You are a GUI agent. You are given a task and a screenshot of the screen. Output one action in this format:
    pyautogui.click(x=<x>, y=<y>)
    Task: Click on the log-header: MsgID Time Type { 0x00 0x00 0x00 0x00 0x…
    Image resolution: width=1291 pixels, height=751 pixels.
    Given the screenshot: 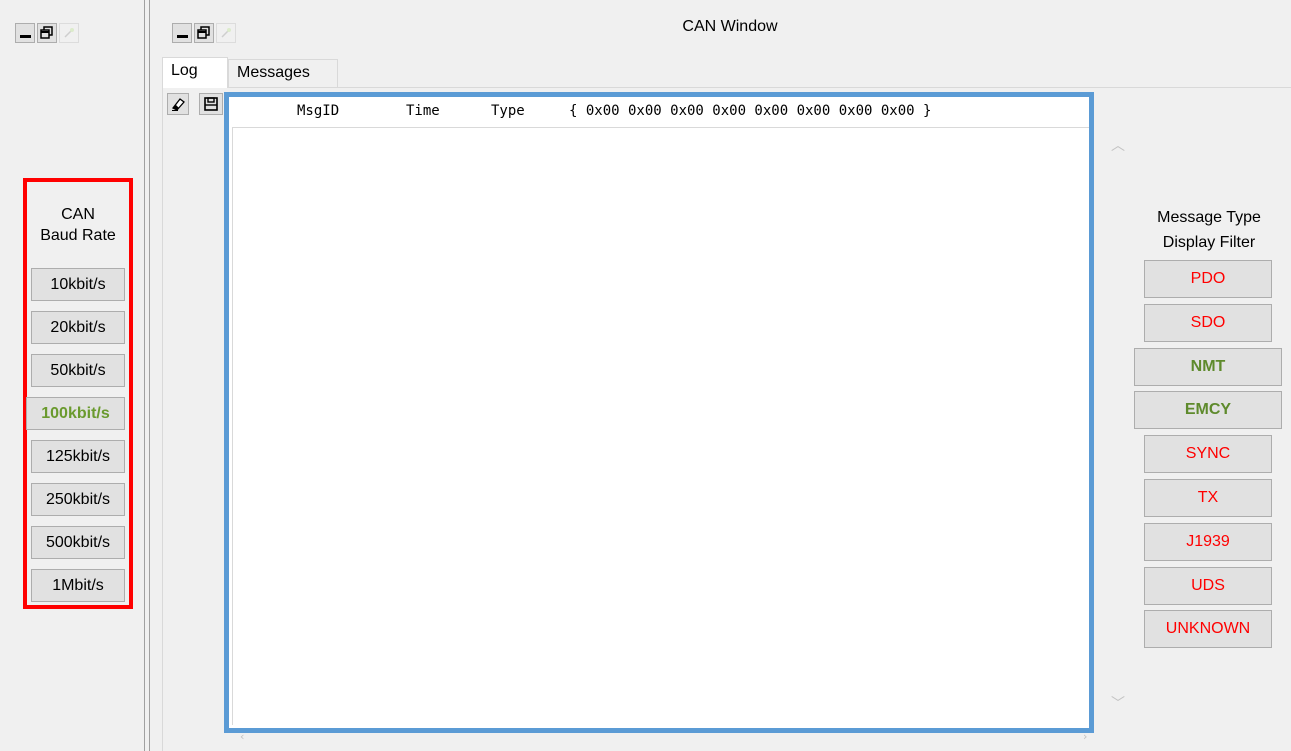 What is the action you would take?
    pyautogui.click(x=659, y=111)
    